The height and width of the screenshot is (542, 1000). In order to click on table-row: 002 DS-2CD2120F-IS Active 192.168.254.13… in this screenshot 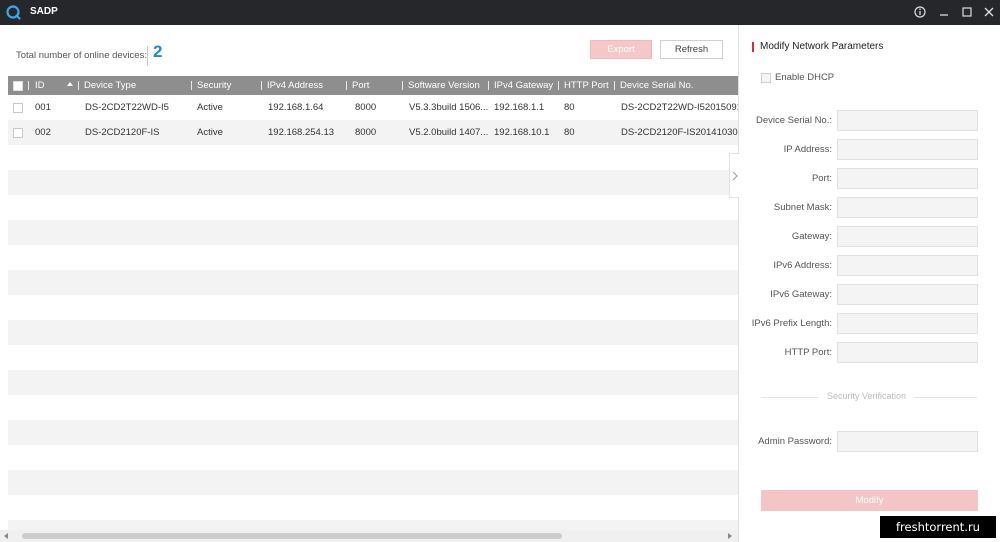, I will do `click(373, 132)`.